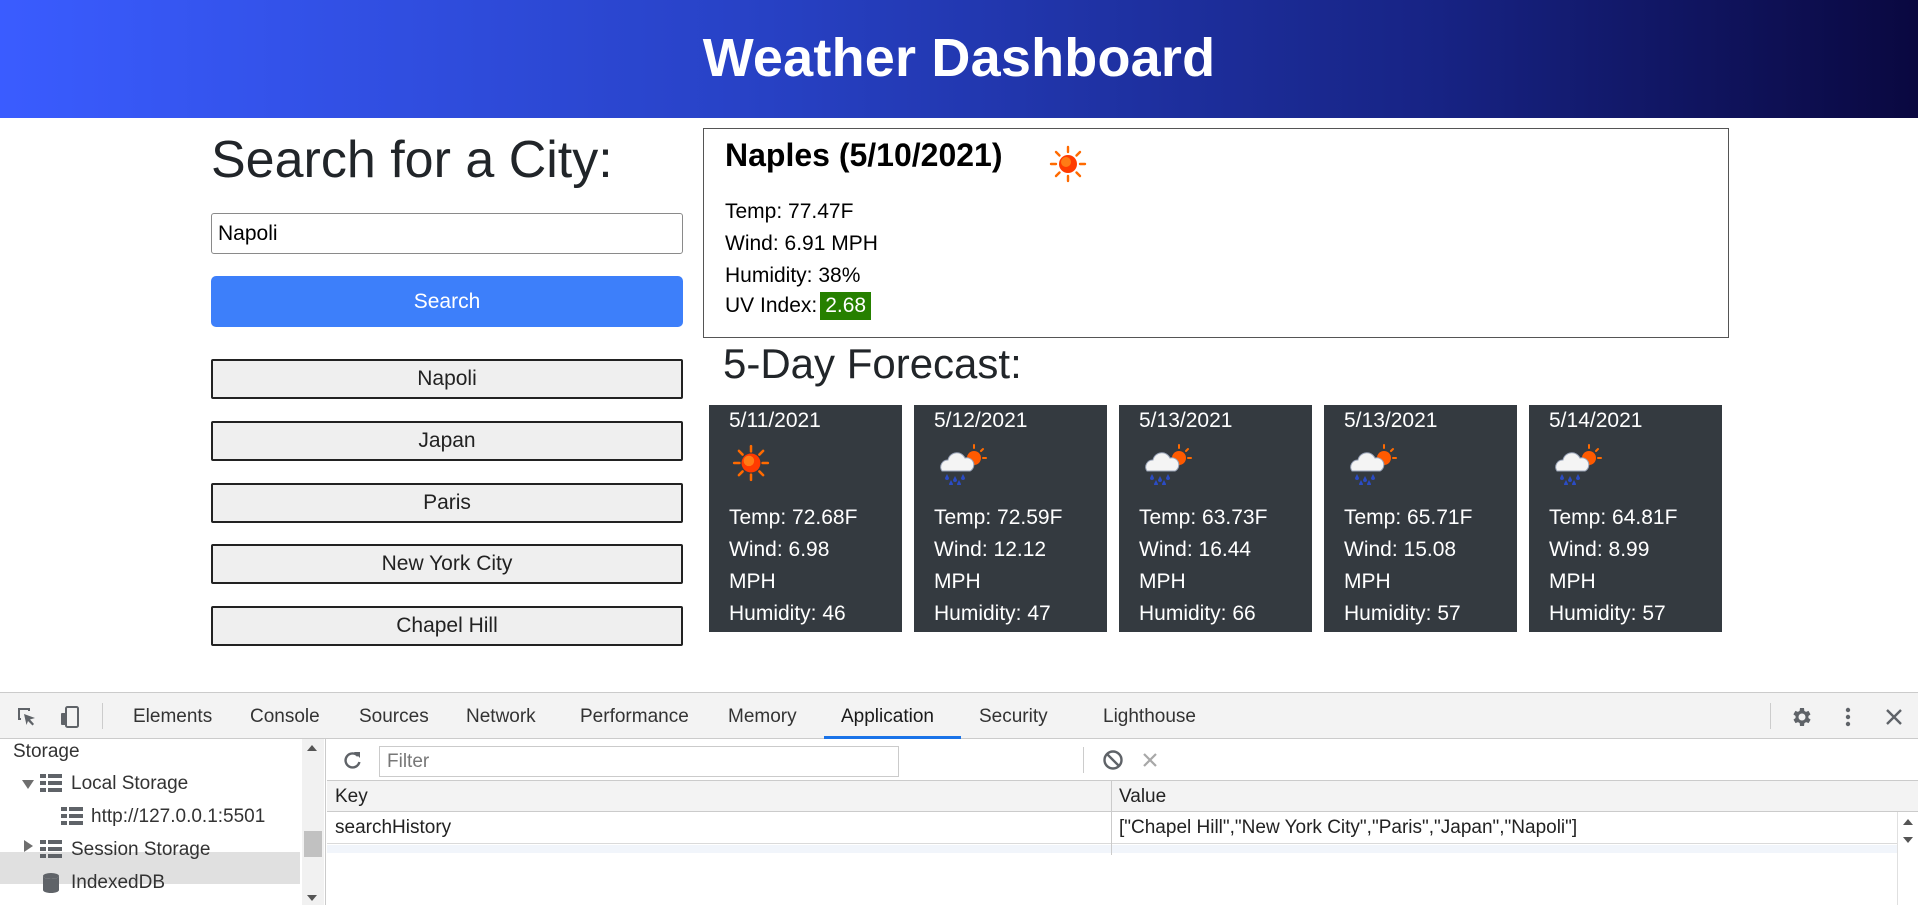  Describe the element at coordinates (793, 275) in the screenshot. I see `current-humidity: Humidity: 38%` at that location.